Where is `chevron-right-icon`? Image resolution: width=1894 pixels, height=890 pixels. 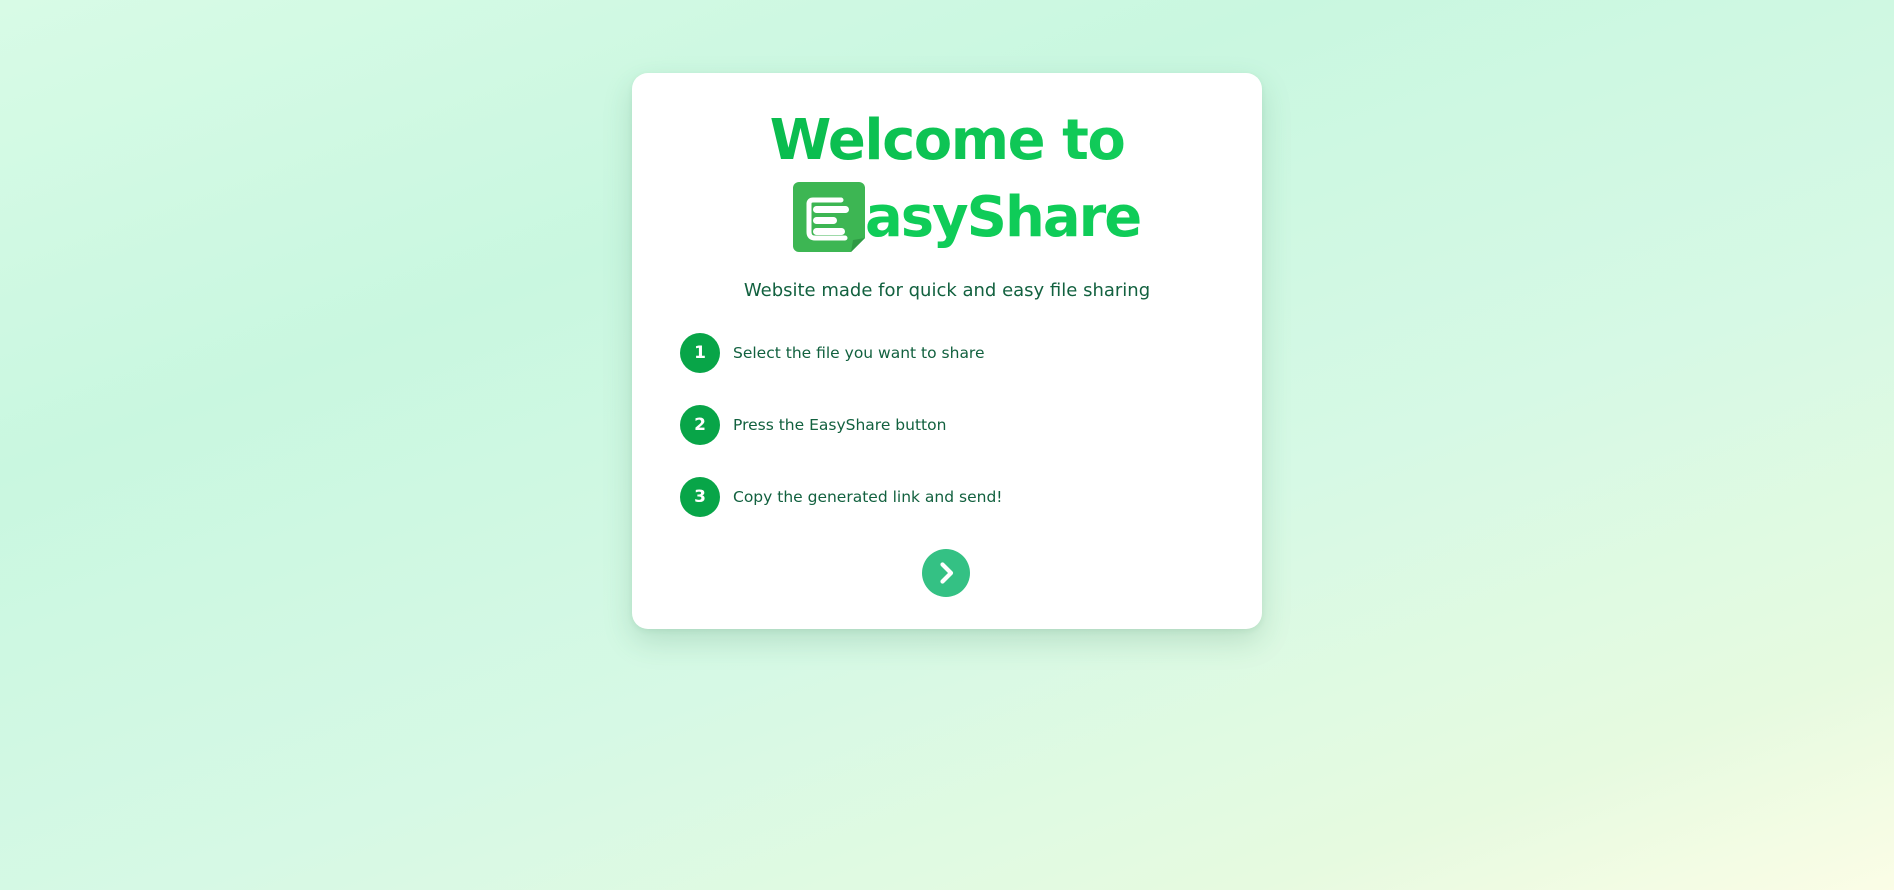
chevron-right-icon is located at coordinates (947, 573).